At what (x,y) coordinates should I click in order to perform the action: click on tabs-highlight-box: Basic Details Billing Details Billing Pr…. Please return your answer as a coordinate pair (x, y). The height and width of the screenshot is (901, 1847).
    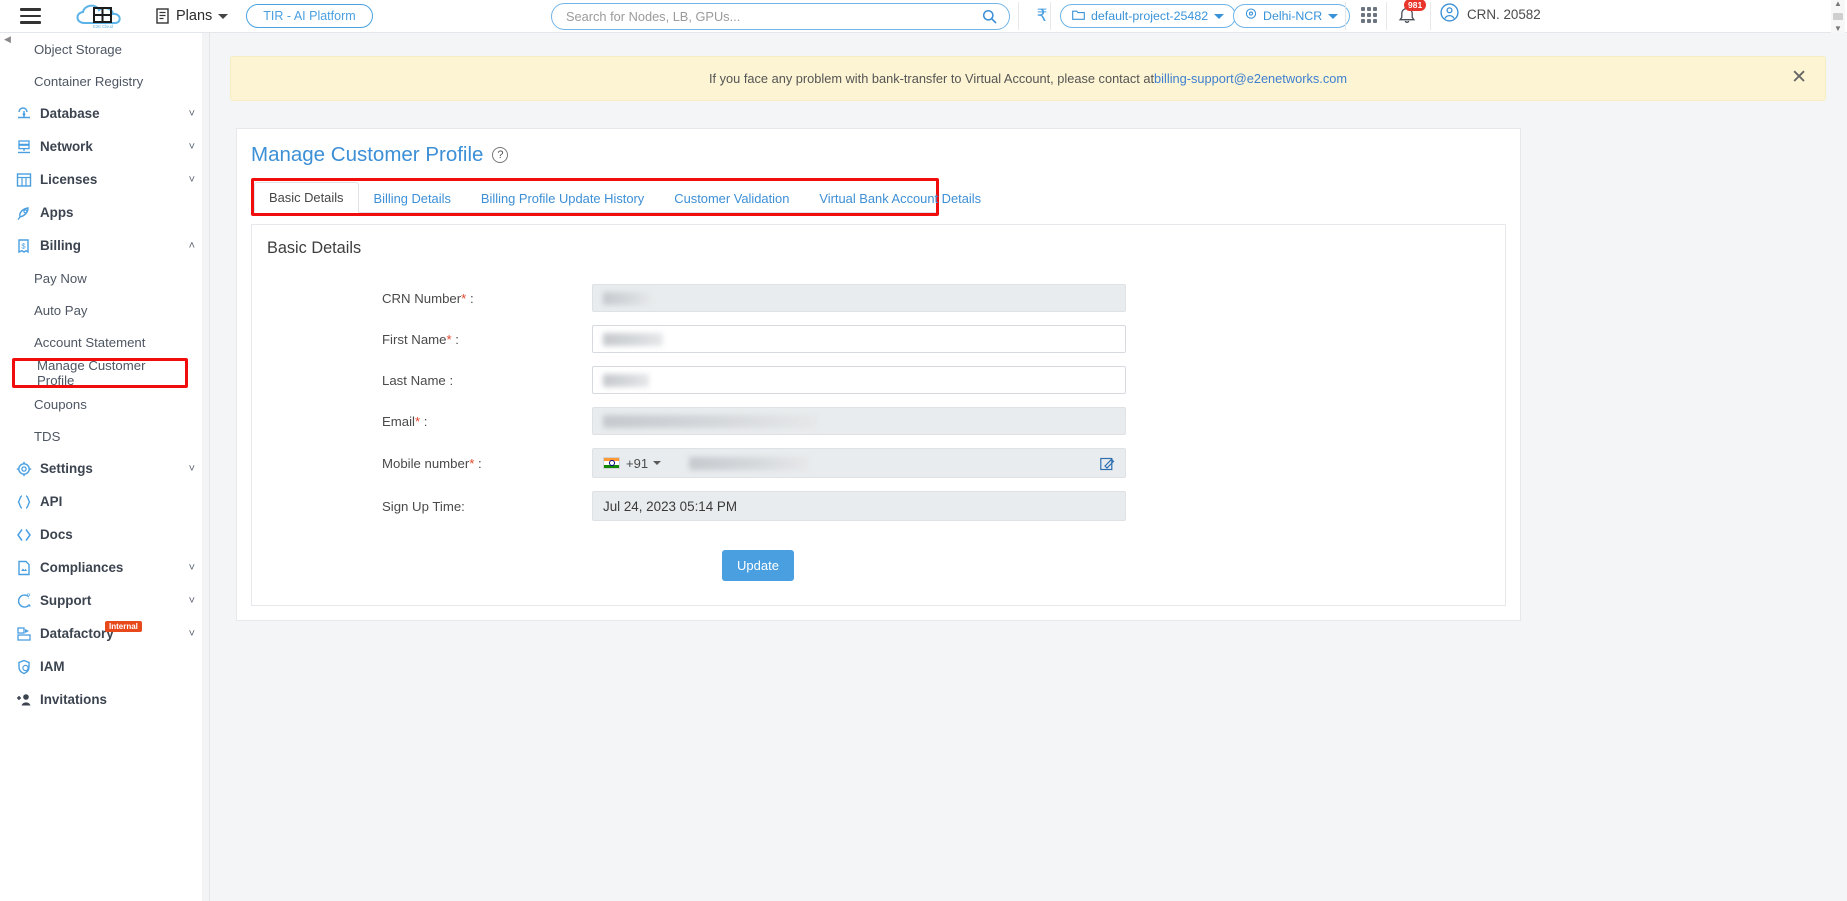
    Looking at the image, I should click on (616, 197).